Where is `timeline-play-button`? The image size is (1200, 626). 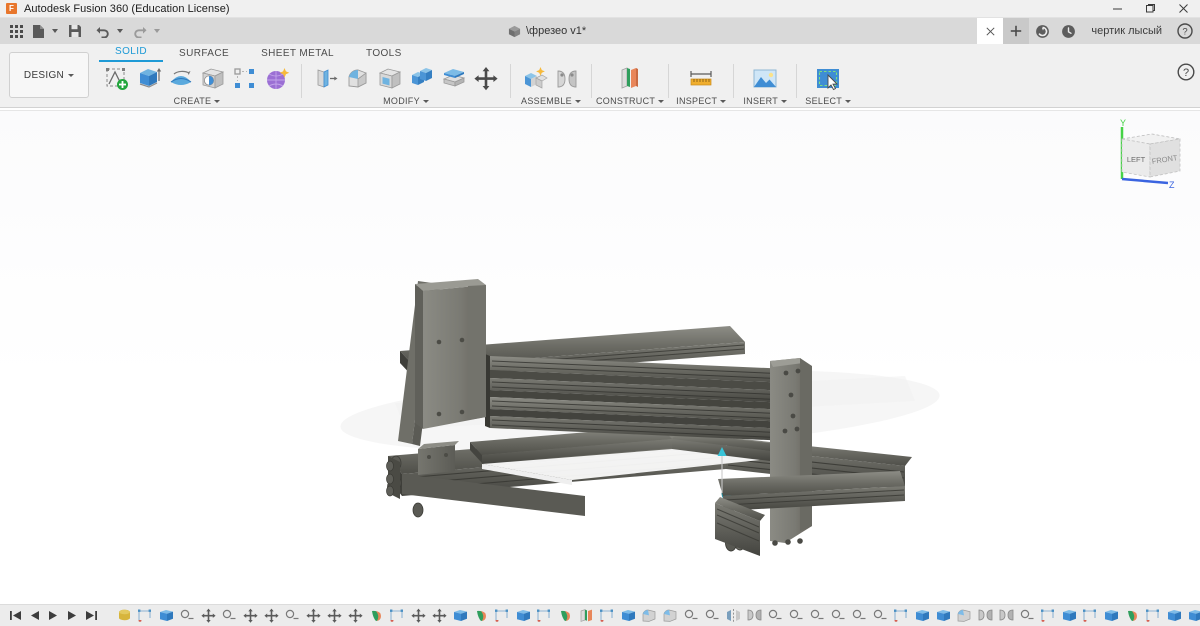
timeline-play-button is located at coordinates (53, 616).